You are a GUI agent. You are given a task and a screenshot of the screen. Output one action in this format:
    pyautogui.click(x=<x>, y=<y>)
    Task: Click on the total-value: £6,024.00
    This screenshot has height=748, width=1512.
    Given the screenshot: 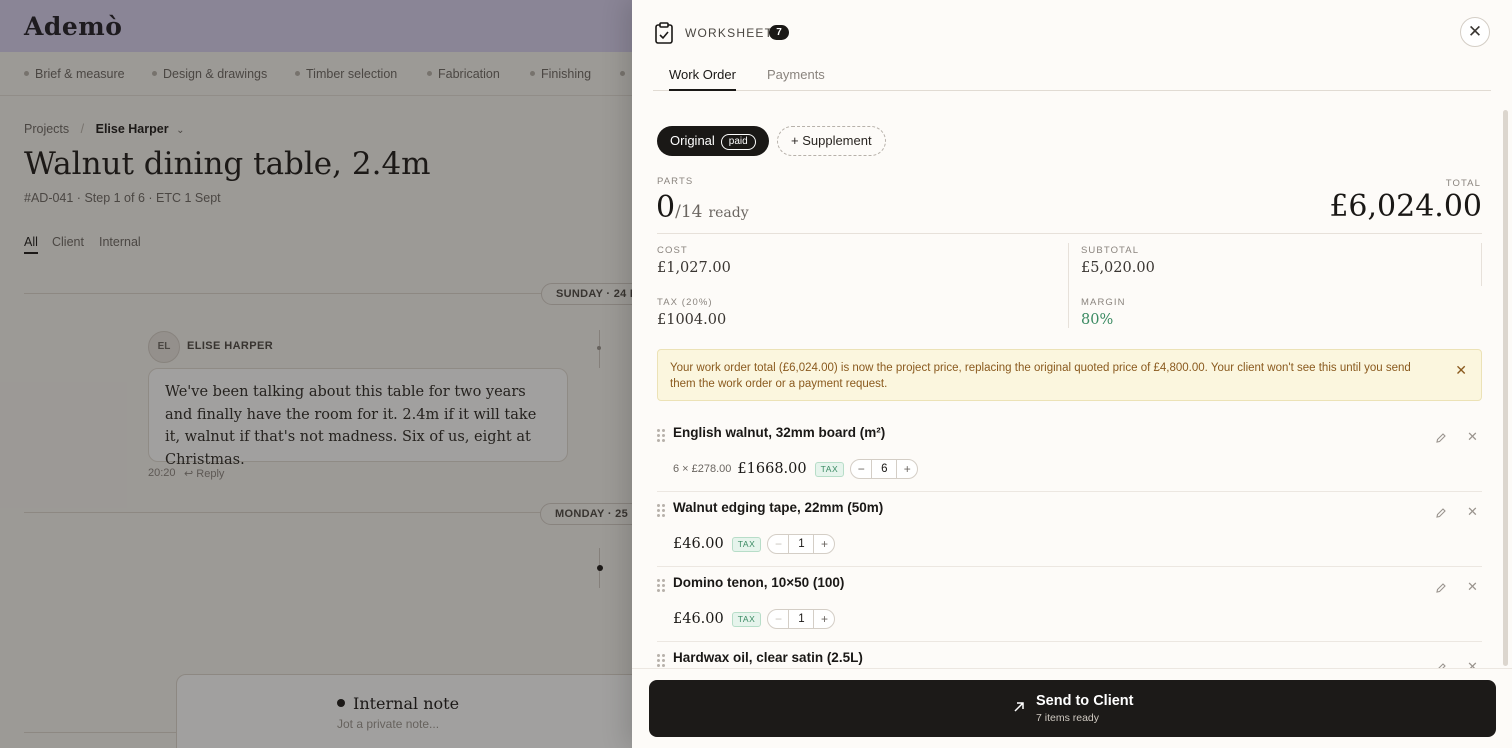 What is the action you would take?
    pyautogui.click(x=1405, y=206)
    